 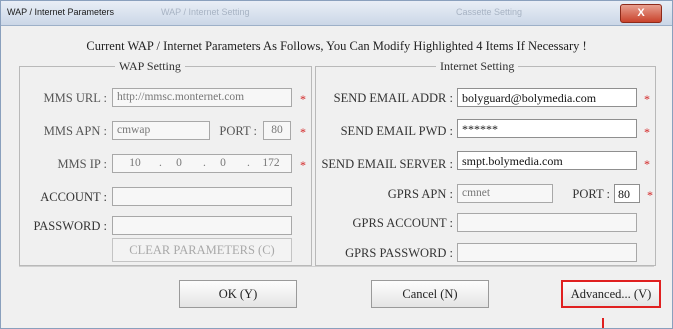 What do you see at coordinates (238, 131) in the screenshot?
I see `mms-port-label: PORT :` at bounding box center [238, 131].